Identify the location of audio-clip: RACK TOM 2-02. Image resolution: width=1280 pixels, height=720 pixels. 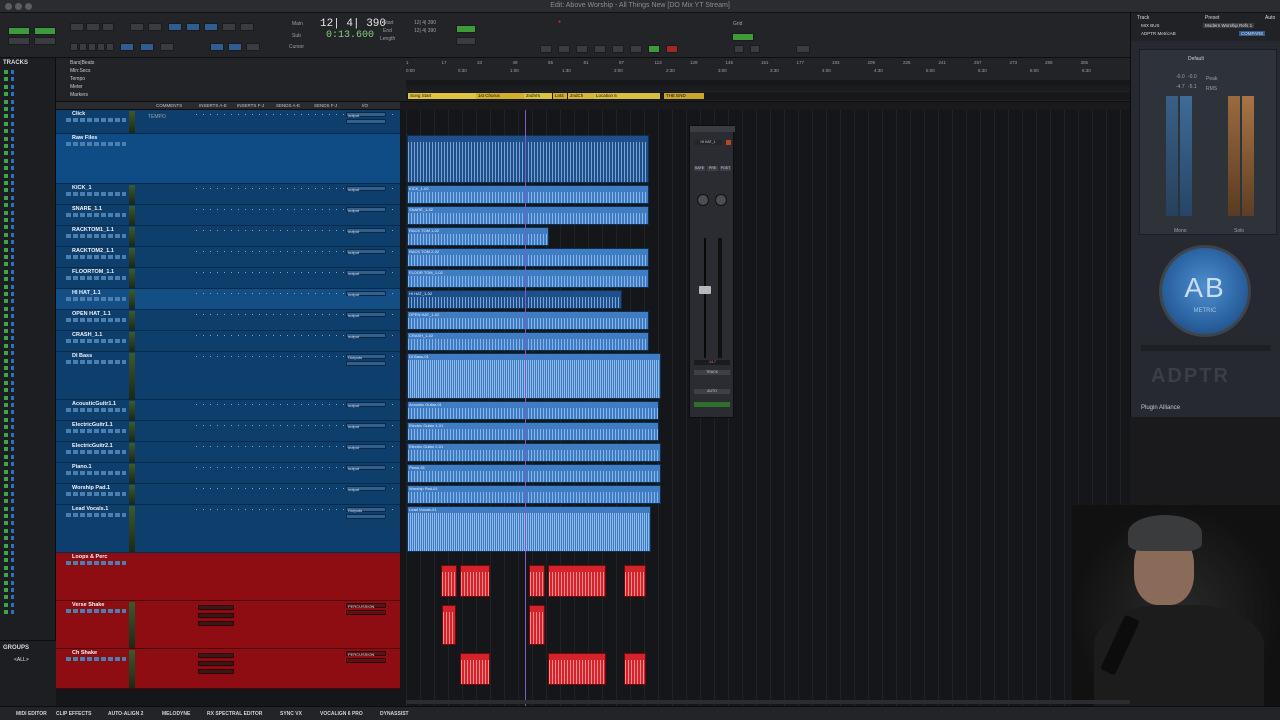
(528, 257).